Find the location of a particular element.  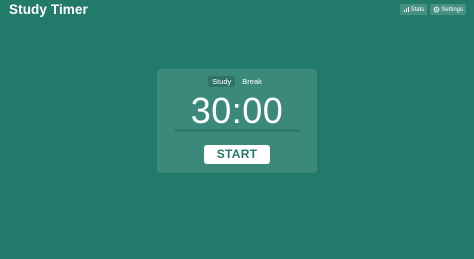

app-title: Study Timer is located at coordinates (48, 9).